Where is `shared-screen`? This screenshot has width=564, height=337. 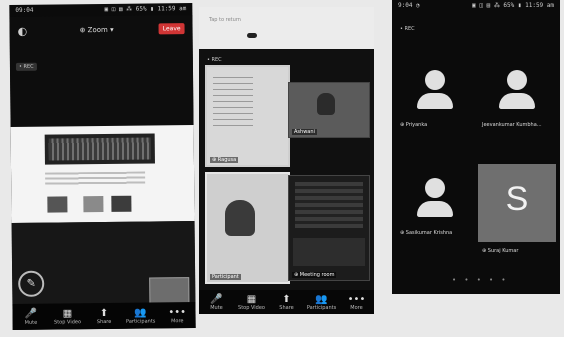
shared-screen is located at coordinates (102, 174).